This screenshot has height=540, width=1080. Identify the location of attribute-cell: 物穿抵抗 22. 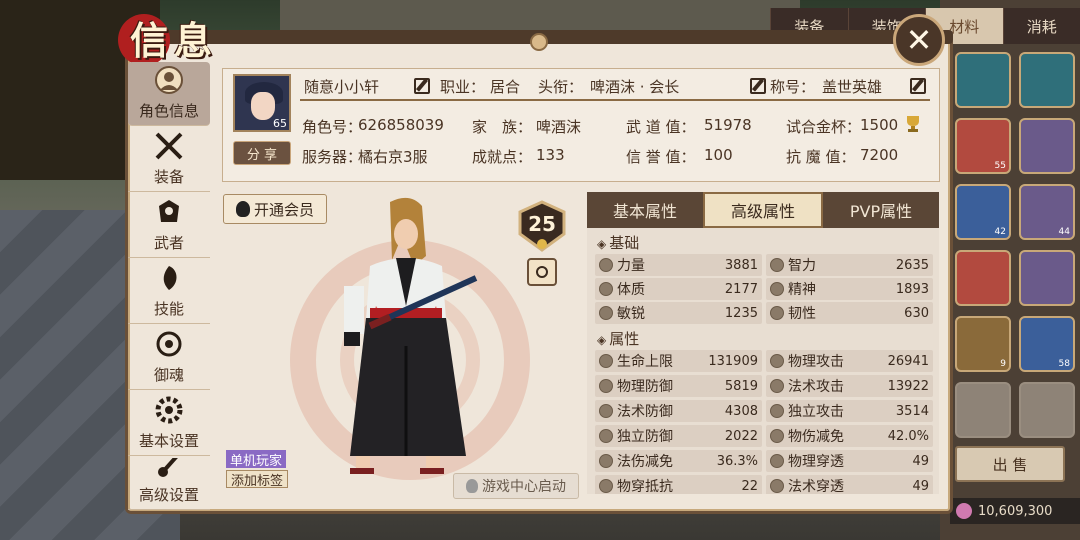
(678, 484).